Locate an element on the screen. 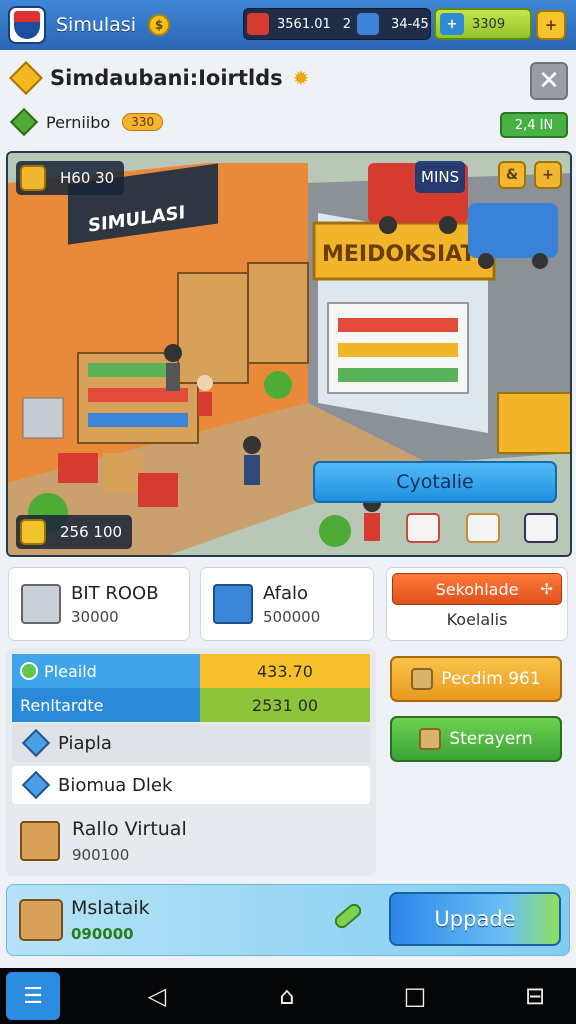  resource-stats: 3561.01 2 34-45 is located at coordinates (337, 24).